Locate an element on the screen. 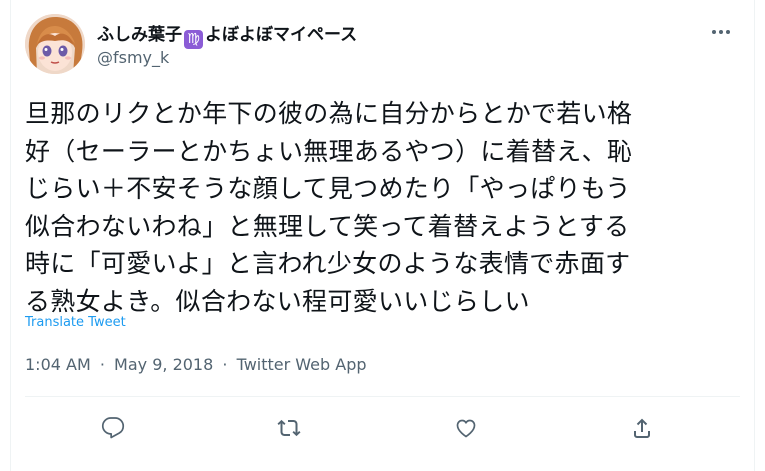  tweet-date: May 9, 2018 is located at coordinates (163, 364).